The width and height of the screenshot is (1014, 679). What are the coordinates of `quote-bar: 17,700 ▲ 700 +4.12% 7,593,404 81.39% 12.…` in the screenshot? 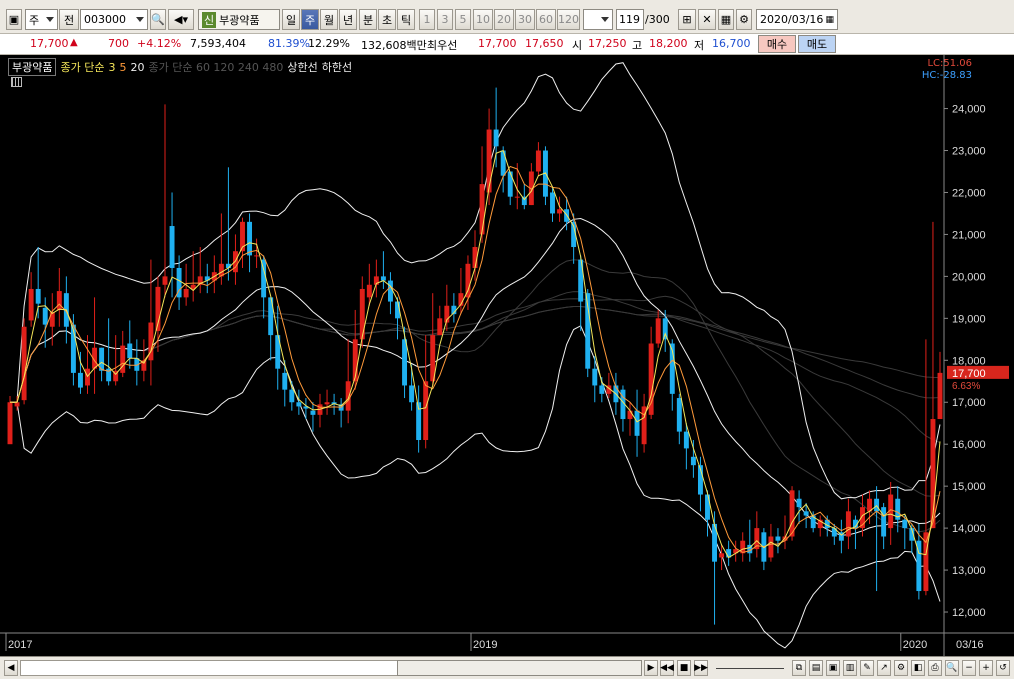 It's located at (507, 44).